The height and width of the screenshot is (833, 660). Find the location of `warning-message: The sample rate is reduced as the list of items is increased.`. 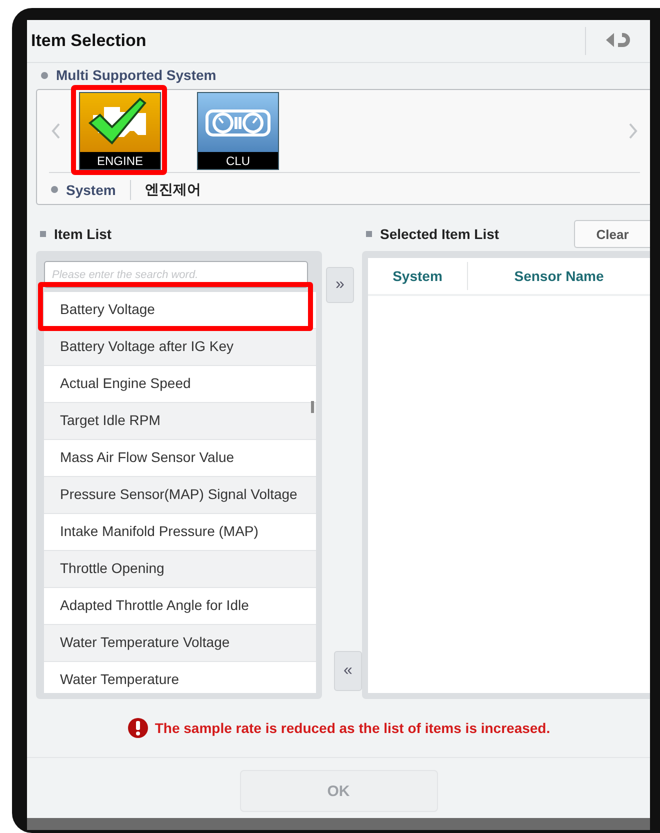

warning-message: The sample rate is reduced as the list of items is increased. is located at coordinates (352, 728).